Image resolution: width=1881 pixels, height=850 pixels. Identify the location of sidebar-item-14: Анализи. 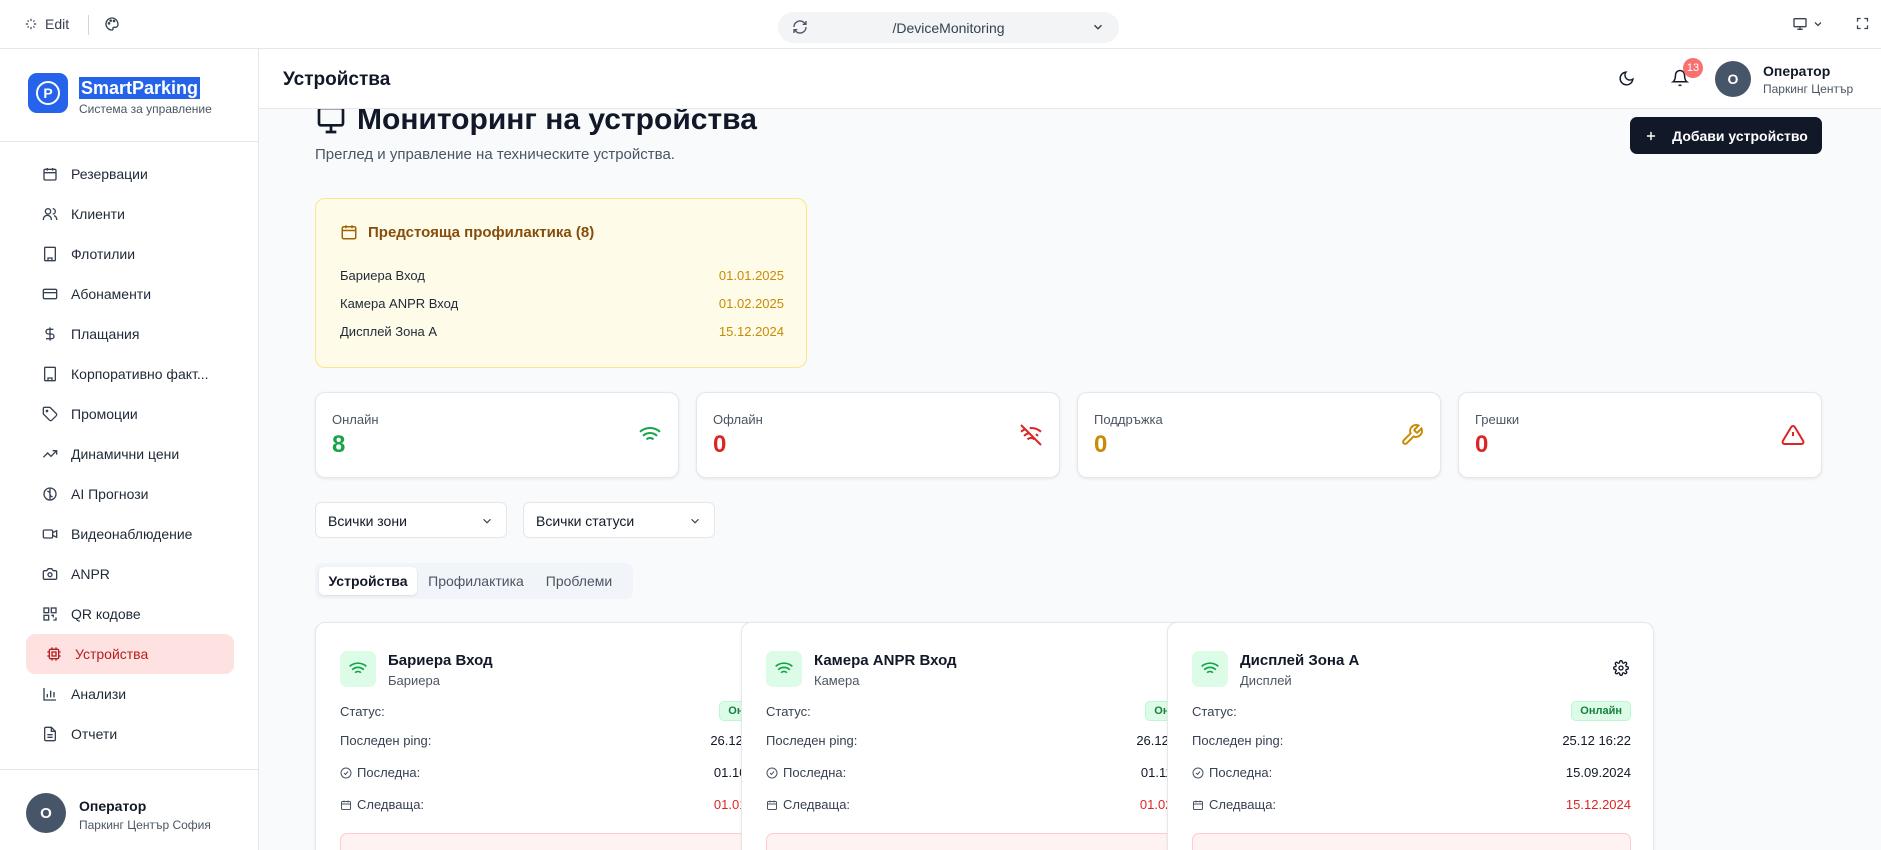
(130, 694).